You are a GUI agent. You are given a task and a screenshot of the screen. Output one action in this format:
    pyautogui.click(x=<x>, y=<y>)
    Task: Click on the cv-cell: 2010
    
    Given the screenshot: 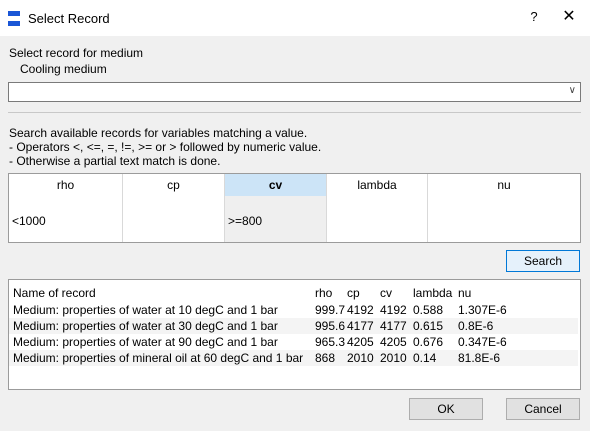 What is the action you would take?
    pyautogui.click(x=396, y=358)
    